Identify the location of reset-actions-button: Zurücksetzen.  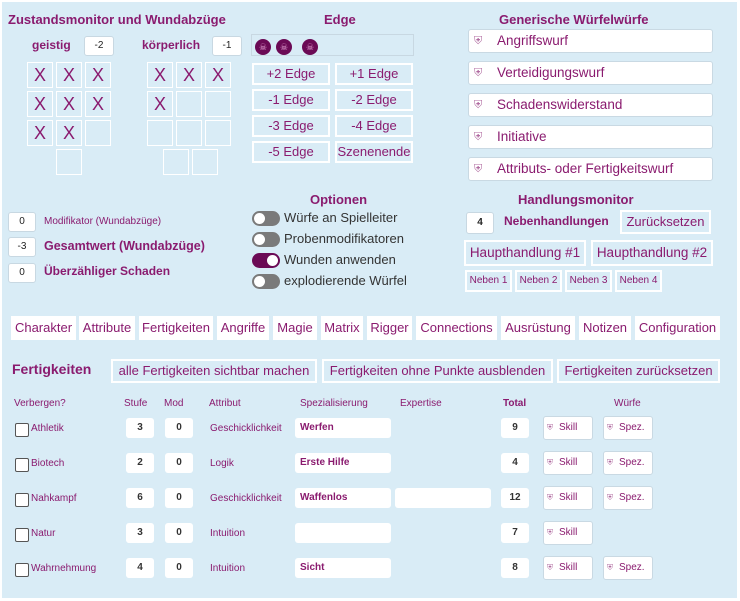
(665, 222).